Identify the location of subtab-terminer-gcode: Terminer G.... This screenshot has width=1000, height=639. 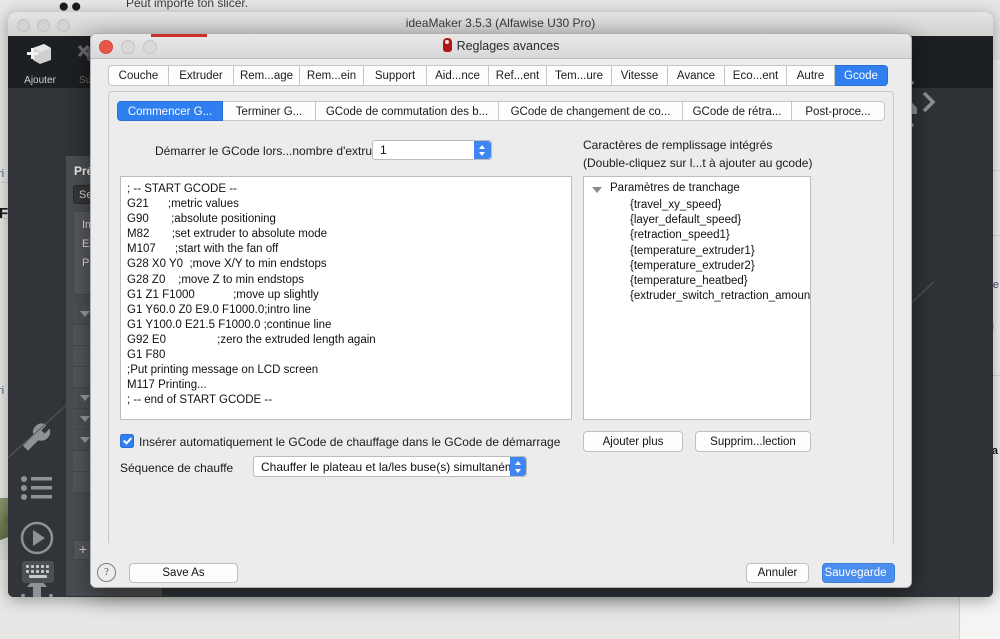
(269, 111).